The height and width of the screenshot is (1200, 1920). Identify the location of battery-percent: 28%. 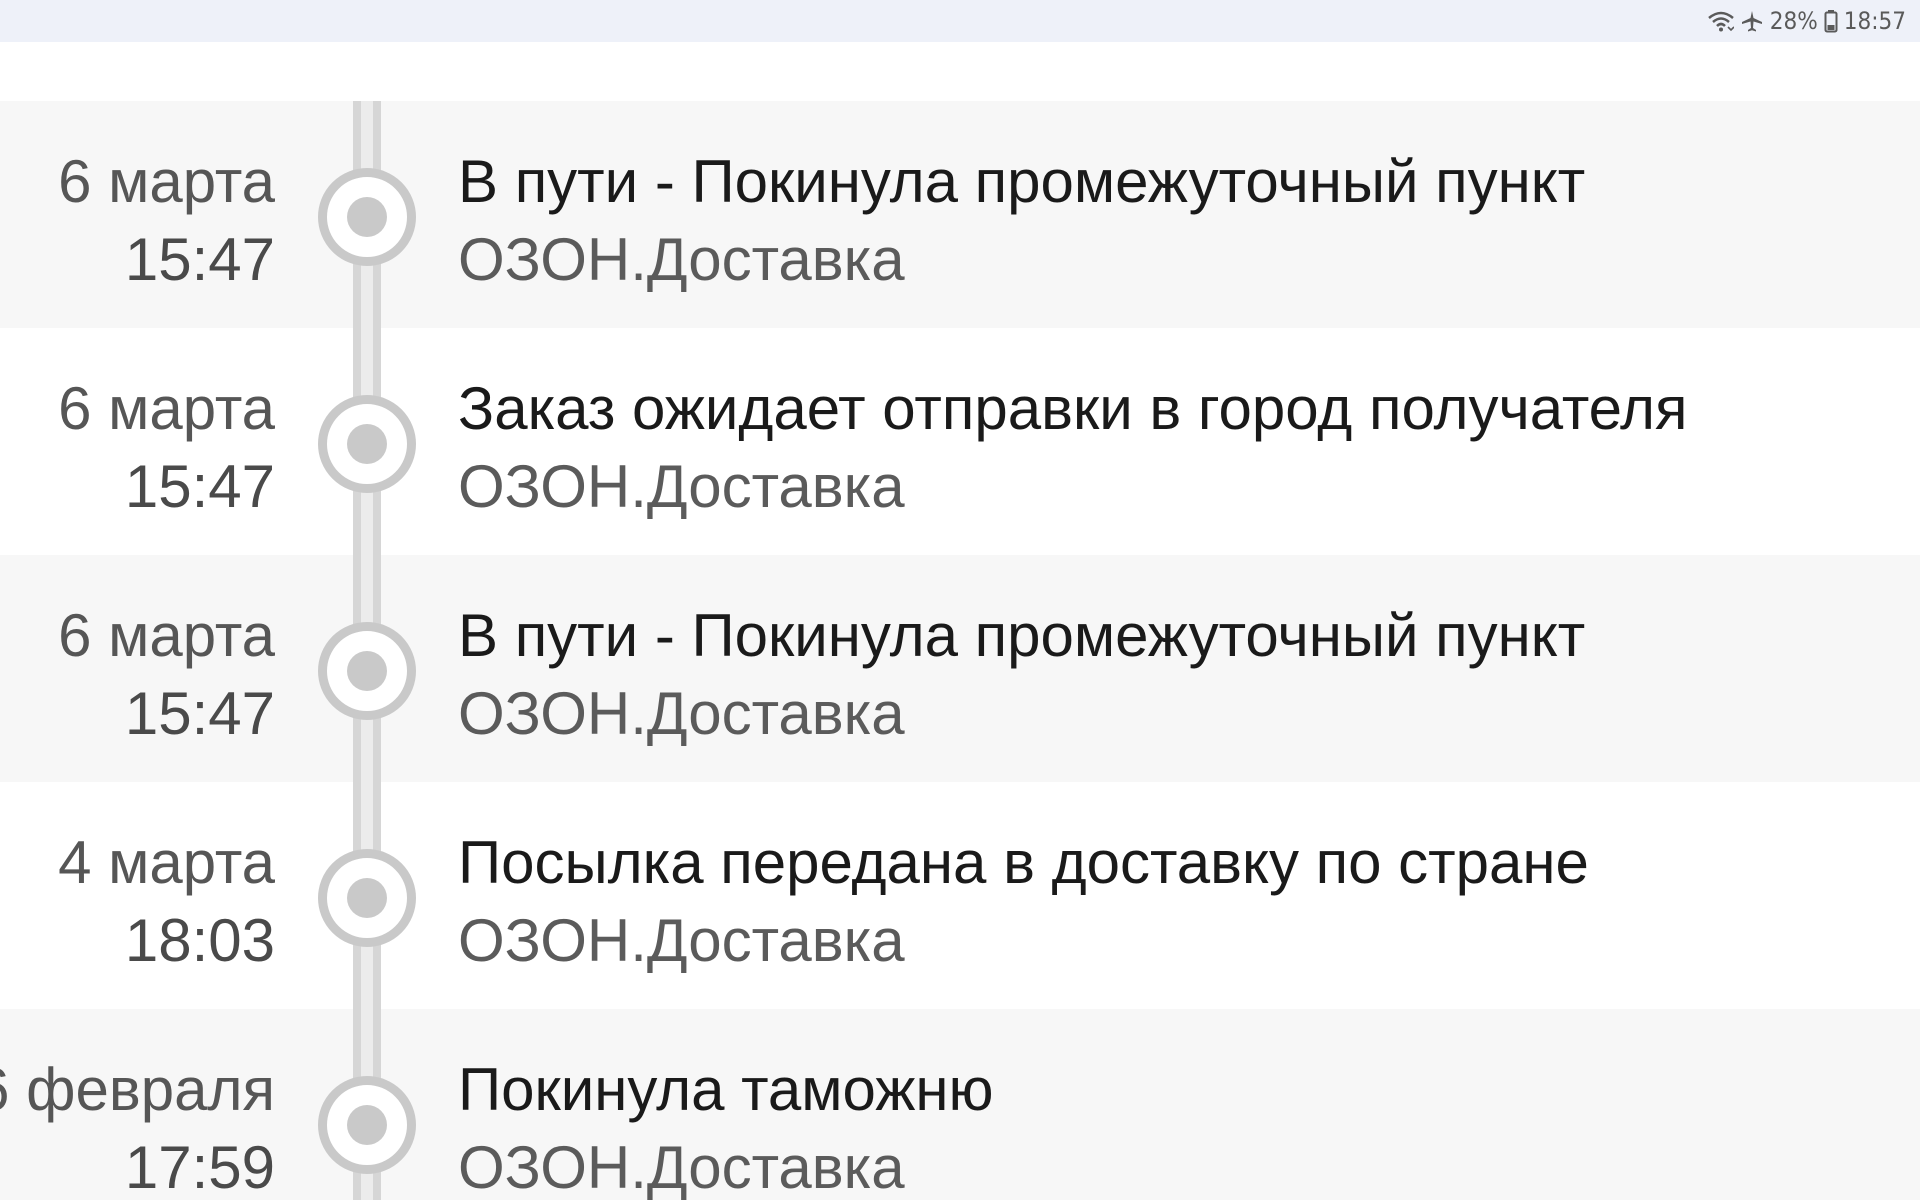
(1793, 21).